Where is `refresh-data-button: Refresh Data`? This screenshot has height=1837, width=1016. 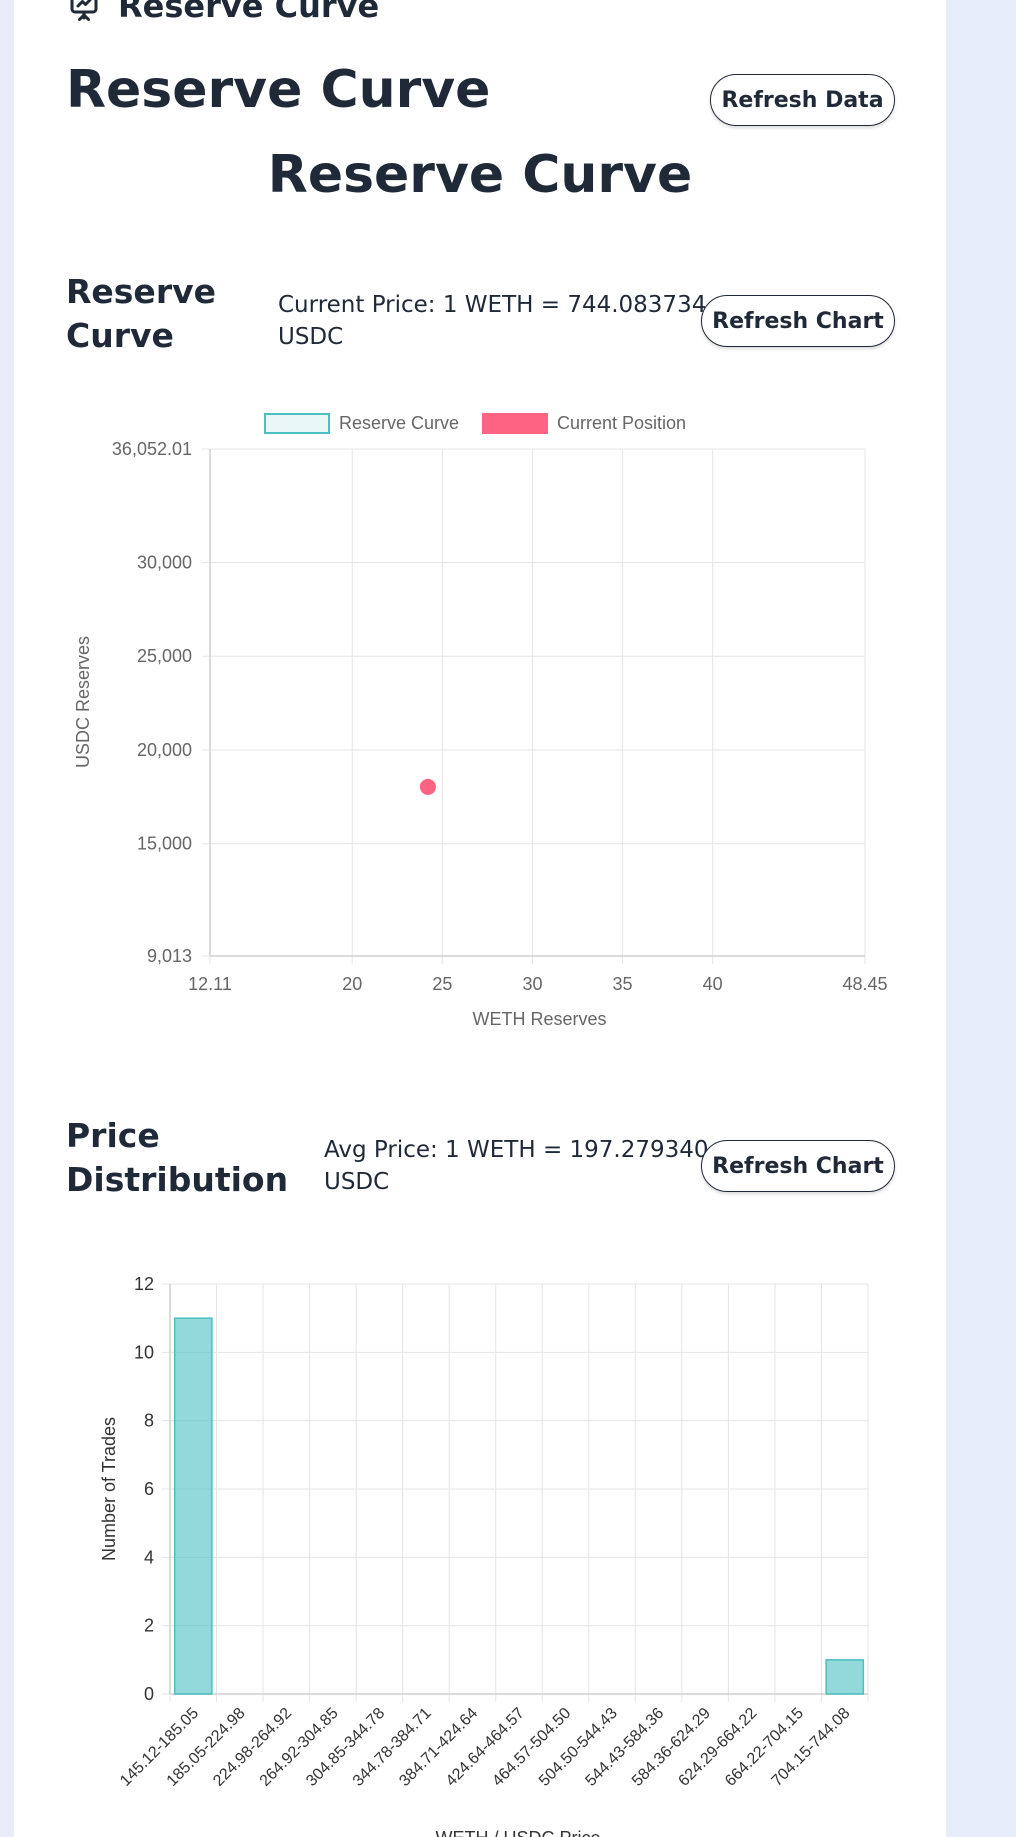
refresh-data-button: Refresh Data is located at coordinates (802, 100).